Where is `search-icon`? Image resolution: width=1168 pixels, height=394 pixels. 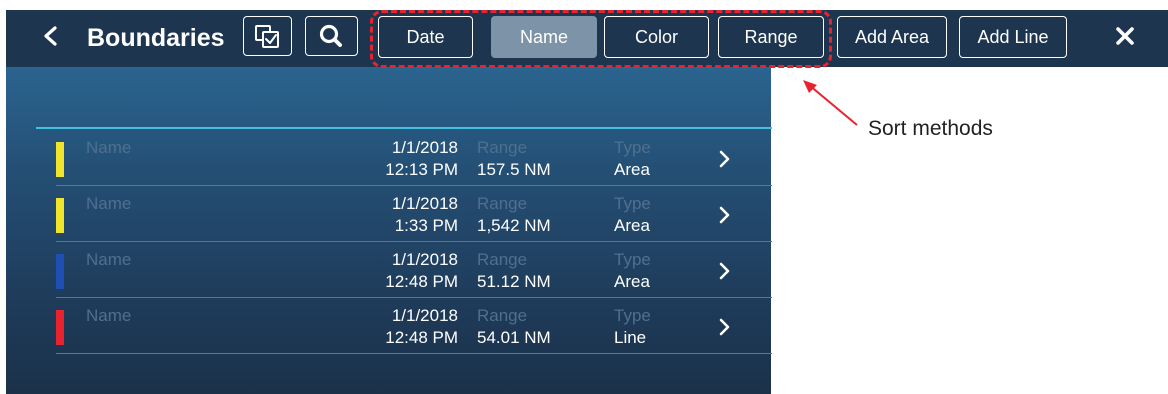 search-icon is located at coordinates (330, 35).